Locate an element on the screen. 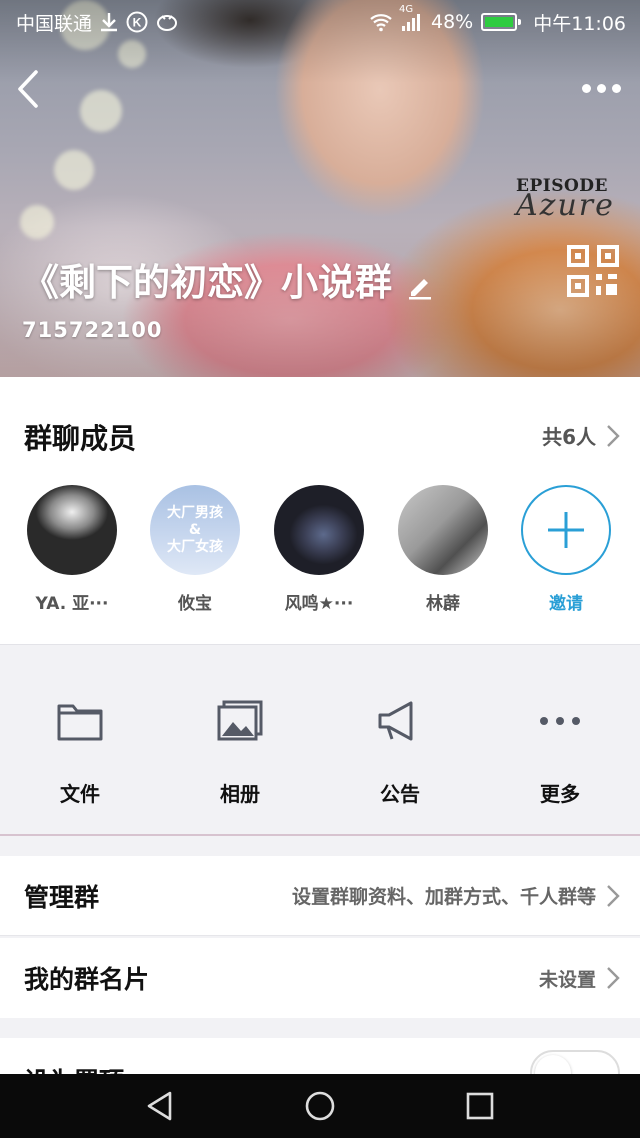  signal-icon: 4G is located at coordinates (411, 18).